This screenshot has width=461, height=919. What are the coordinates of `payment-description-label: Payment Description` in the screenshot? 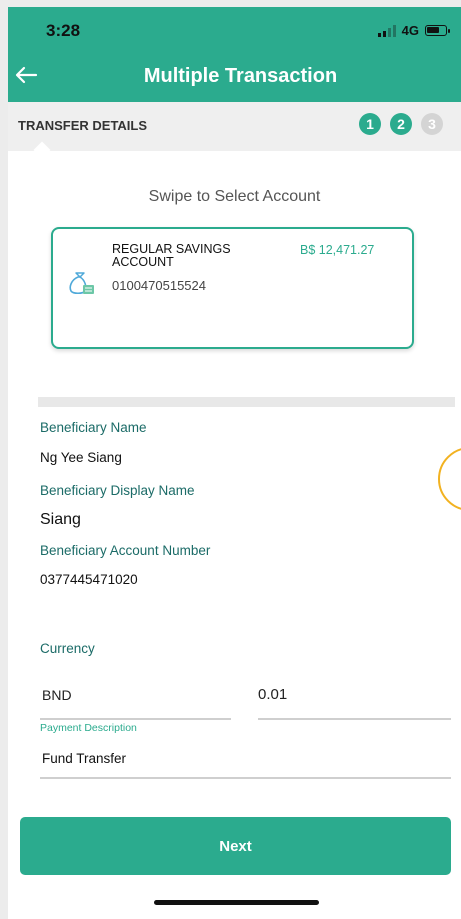 It's located at (88, 728).